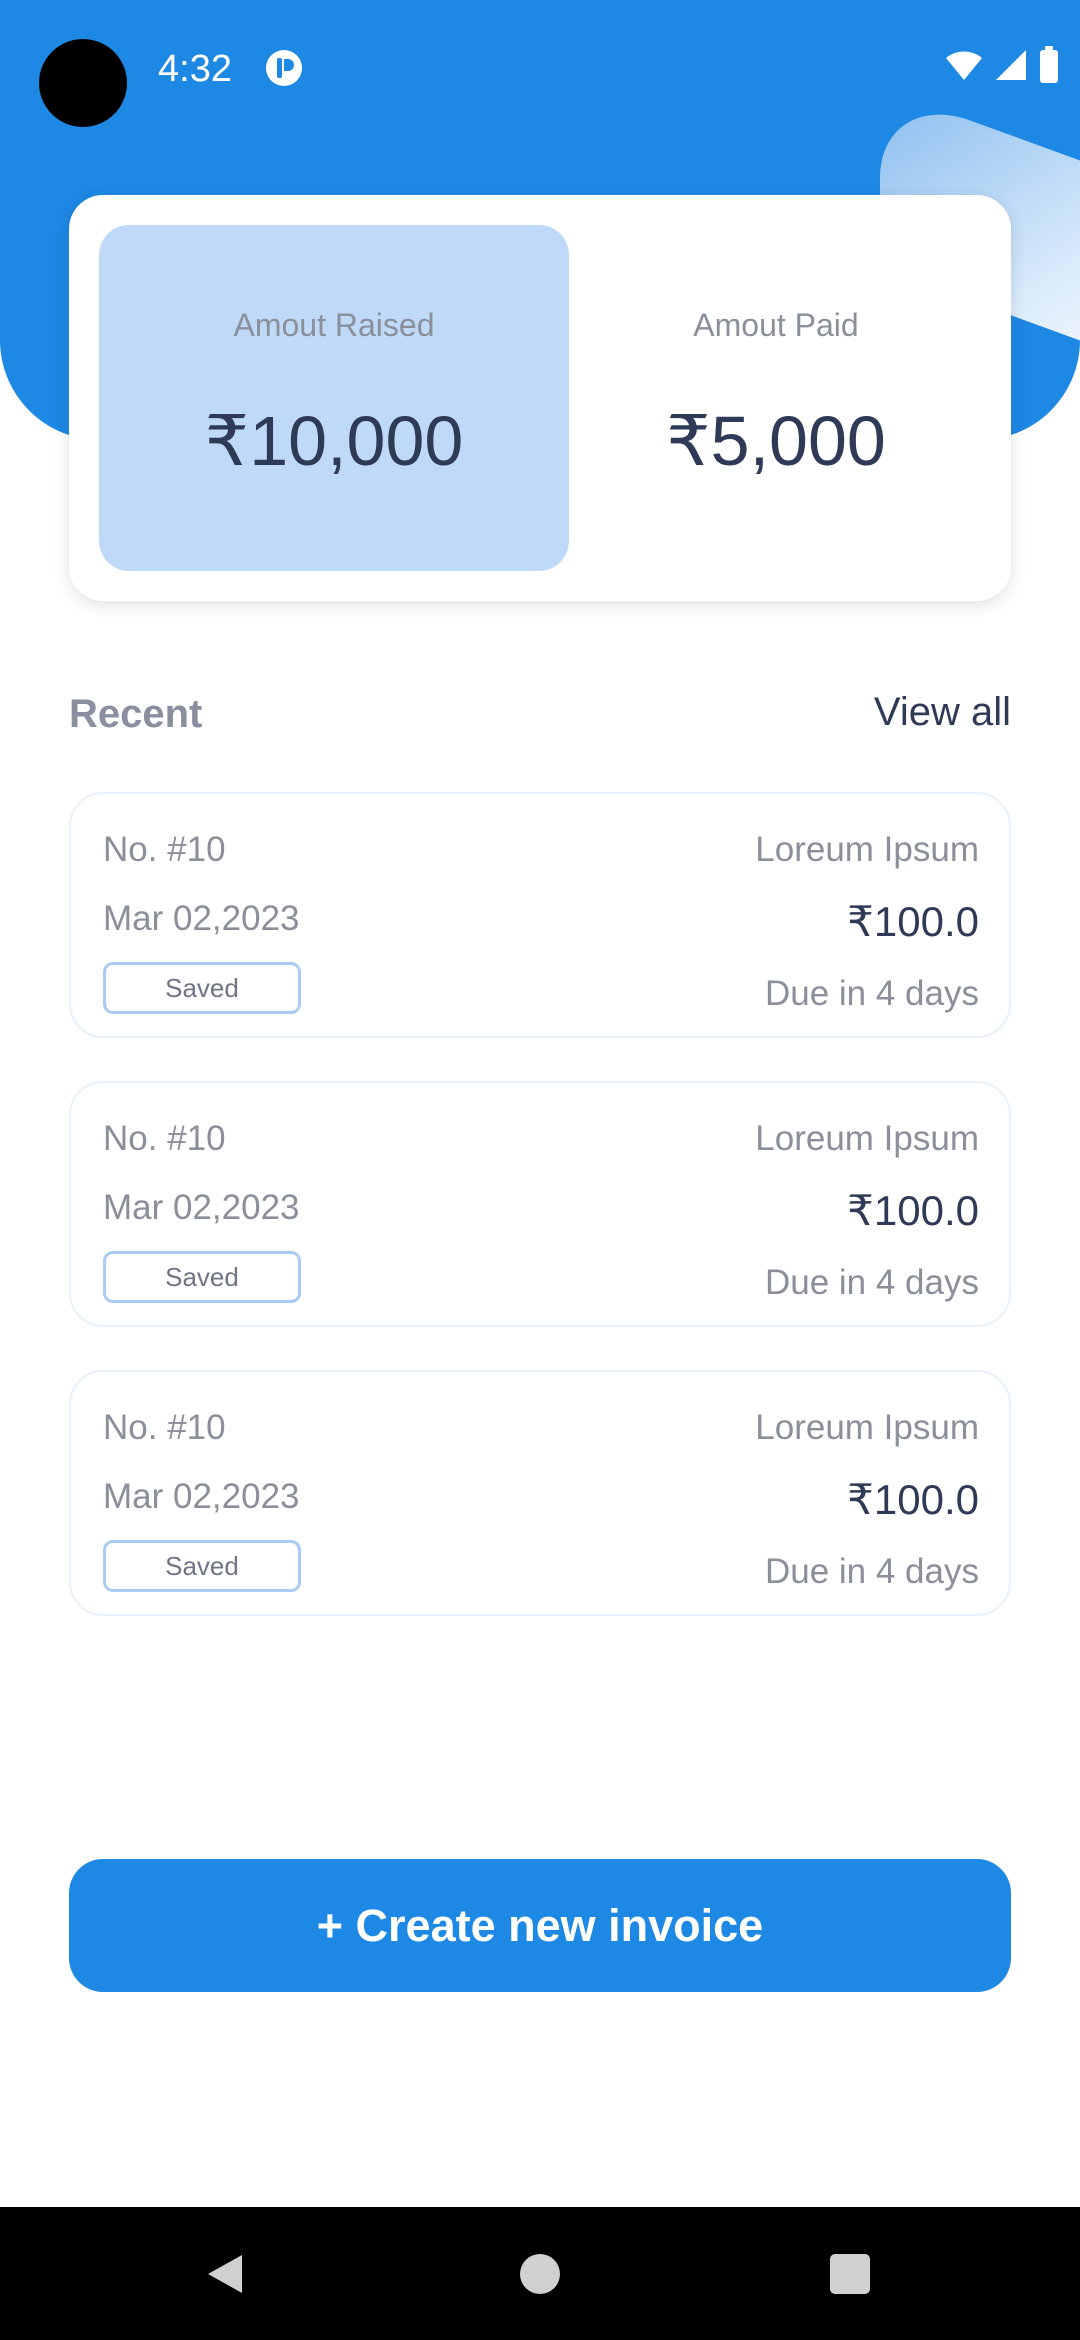  I want to click on app-notification-icon, so click(284, 68).